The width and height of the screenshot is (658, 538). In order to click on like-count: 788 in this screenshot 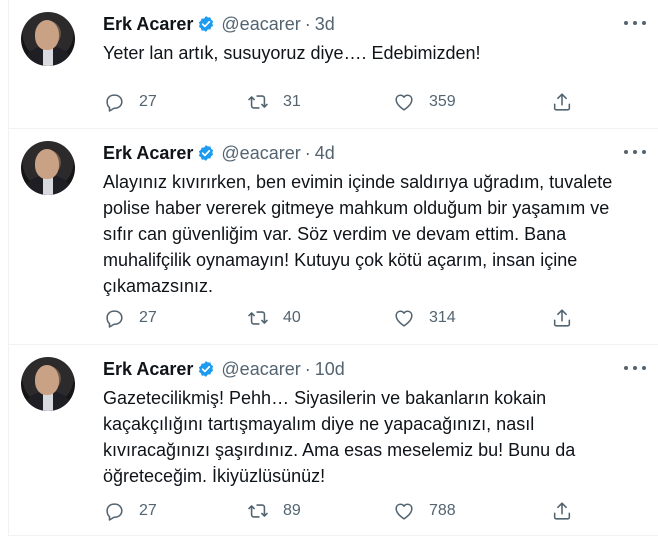, I will do `click(442, 510)`.